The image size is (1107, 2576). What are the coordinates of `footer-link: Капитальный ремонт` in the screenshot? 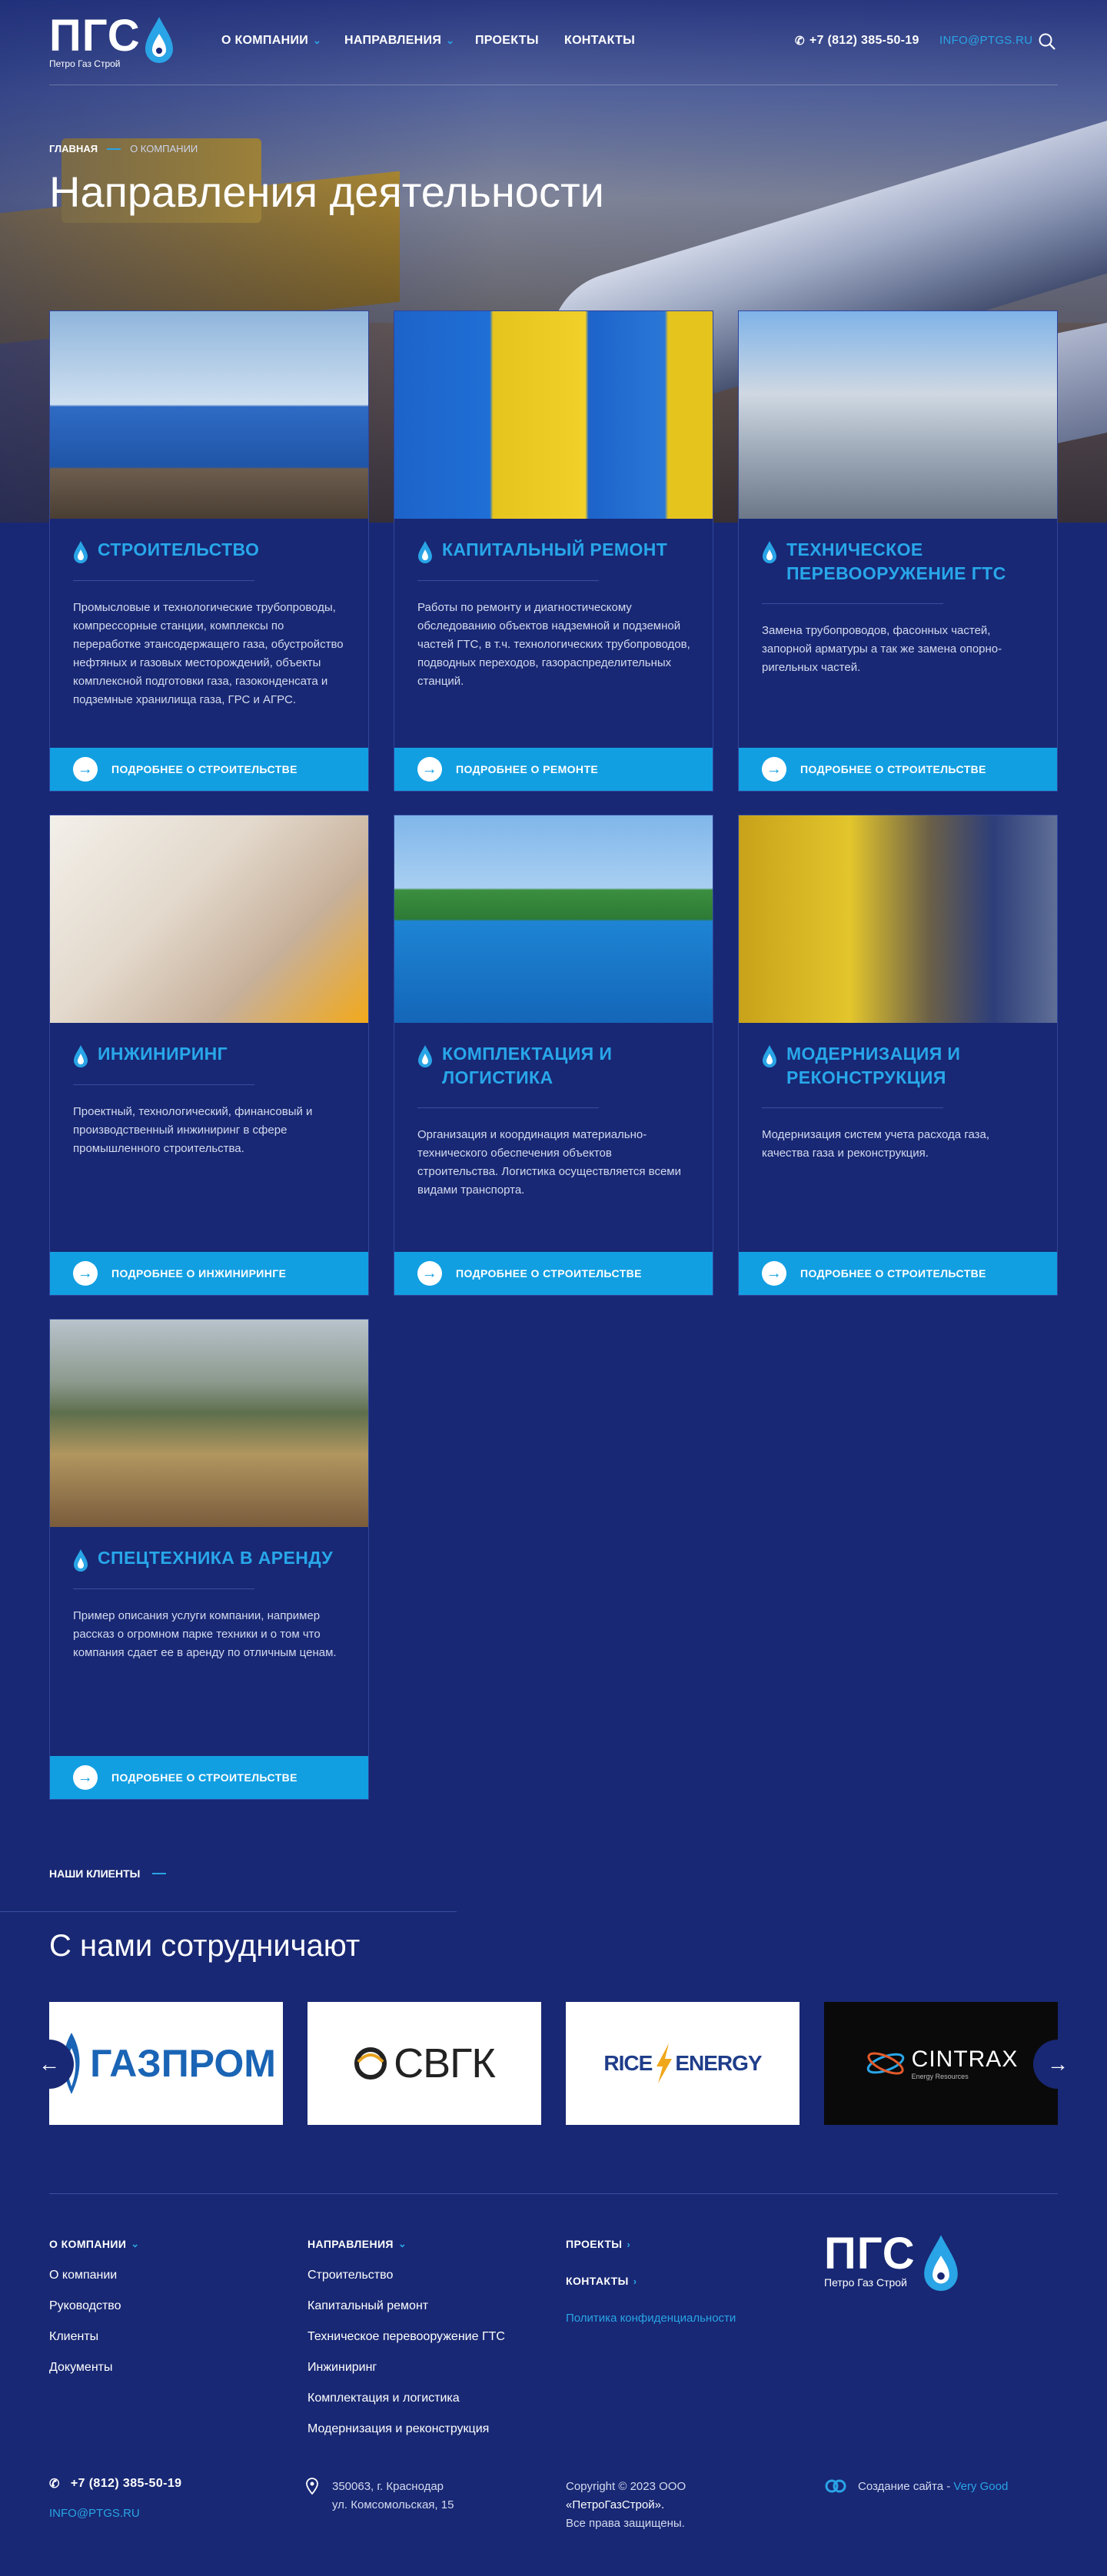 It's located at (368, 2306).